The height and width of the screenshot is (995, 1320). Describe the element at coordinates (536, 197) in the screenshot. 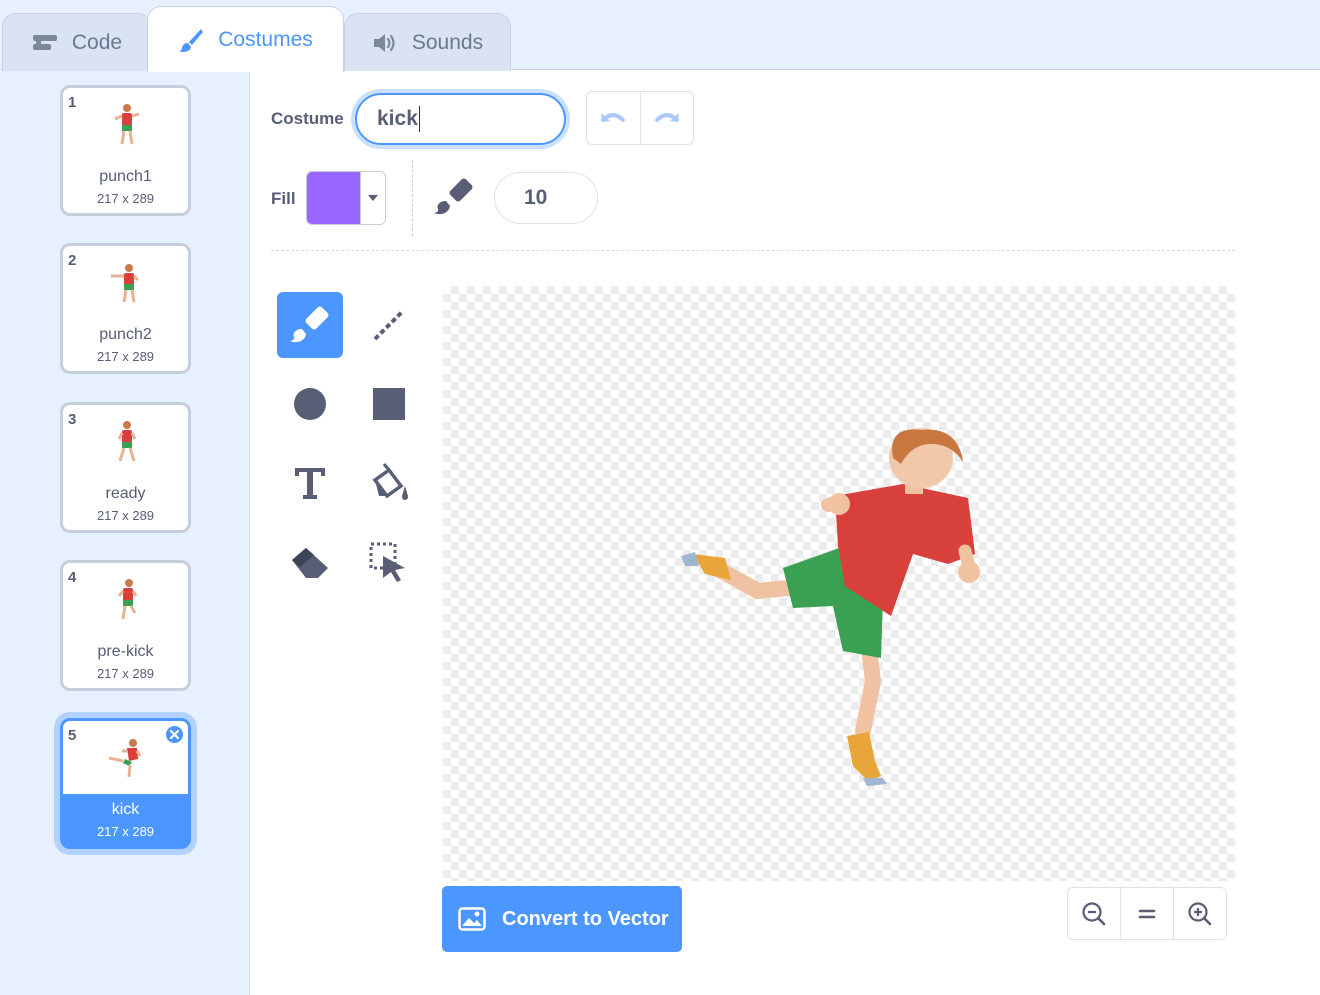

I see `brush-size-value: 10` at that location.